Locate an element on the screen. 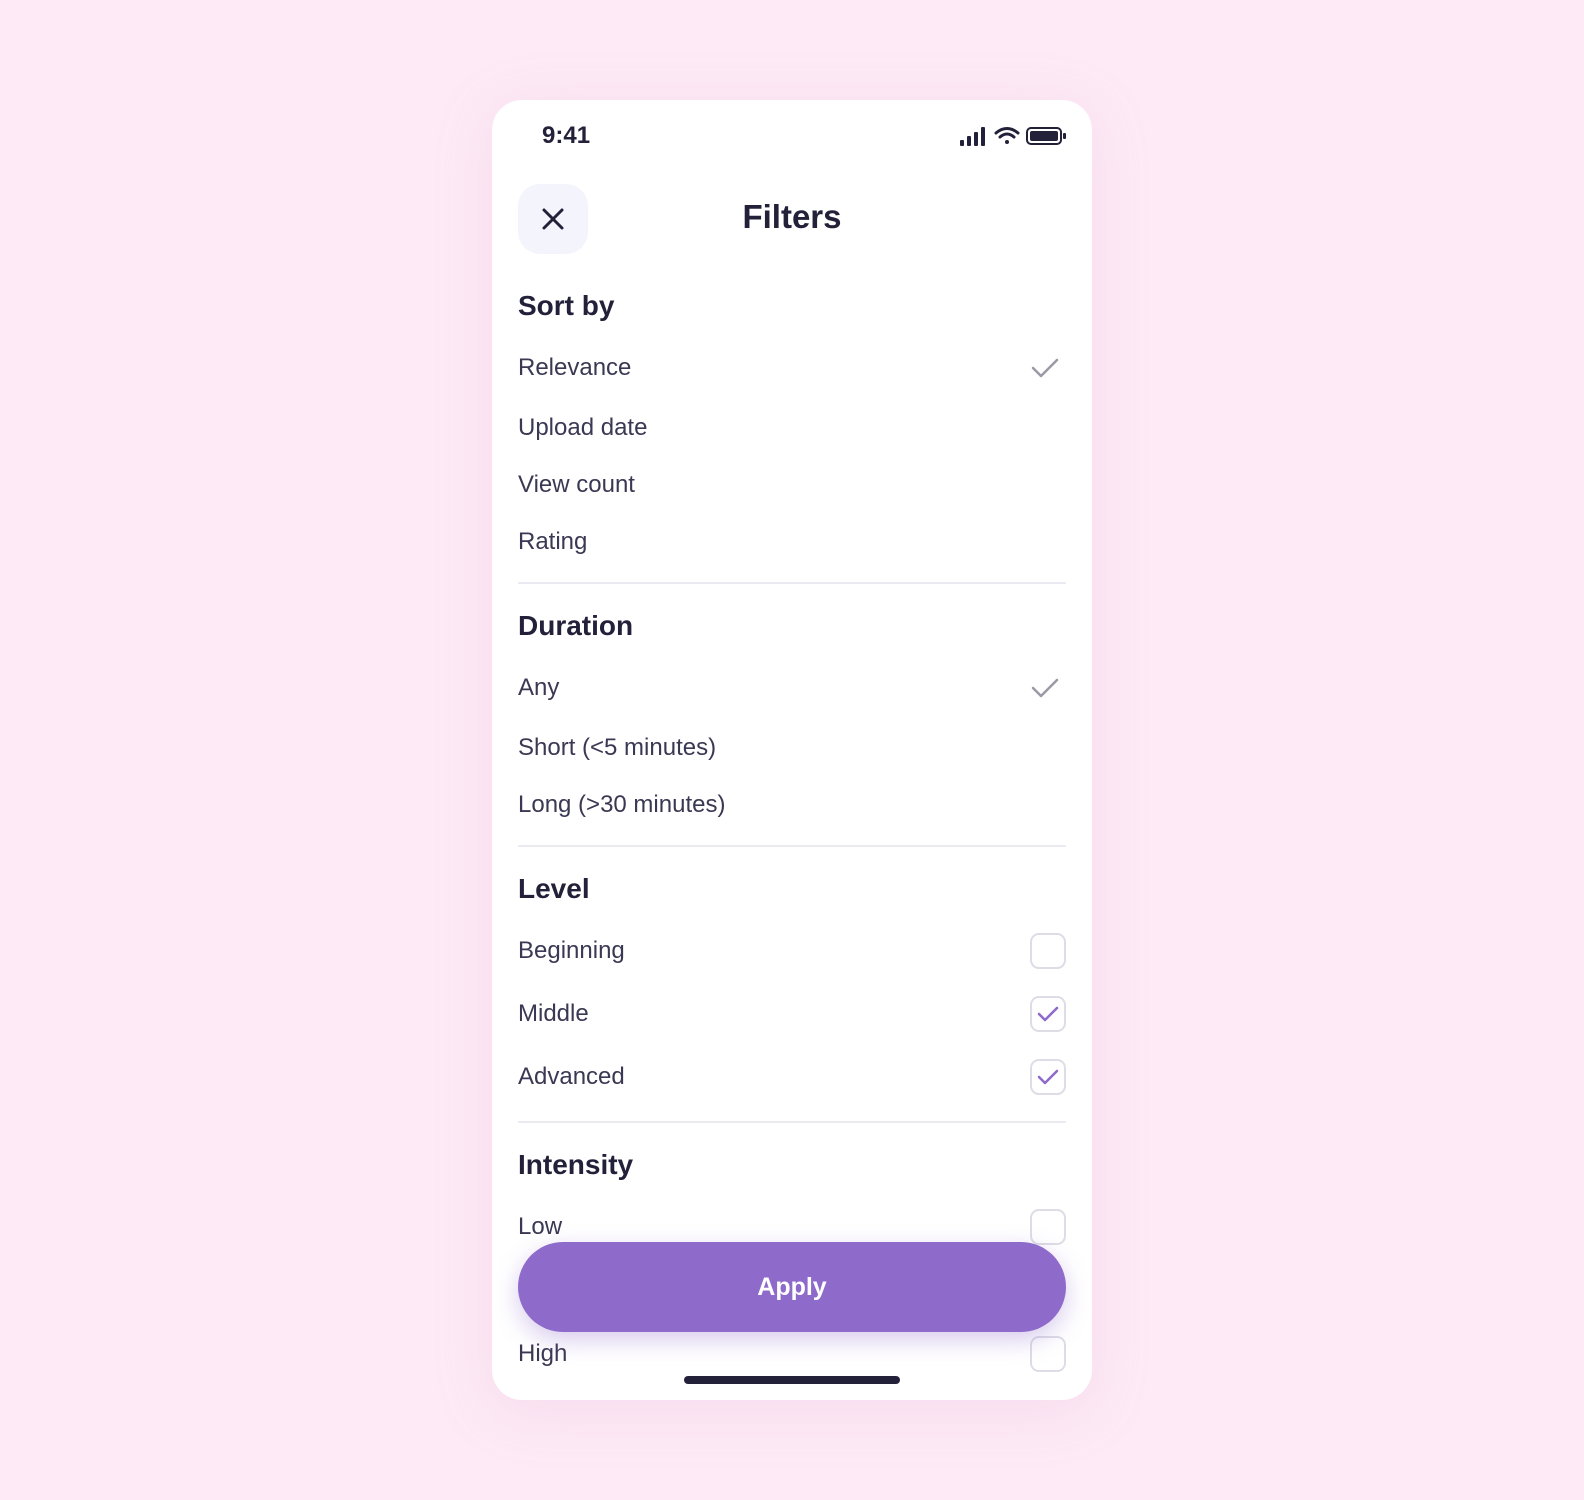 The image size is (1584, 1500). page-title: Filters is located at coordinates (792, 216).